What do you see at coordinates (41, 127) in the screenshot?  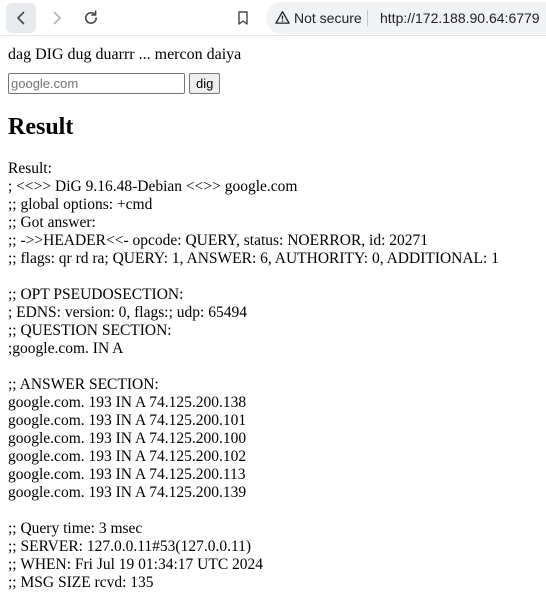 I see `result-heading: Result` at bounding box center [41, 127].